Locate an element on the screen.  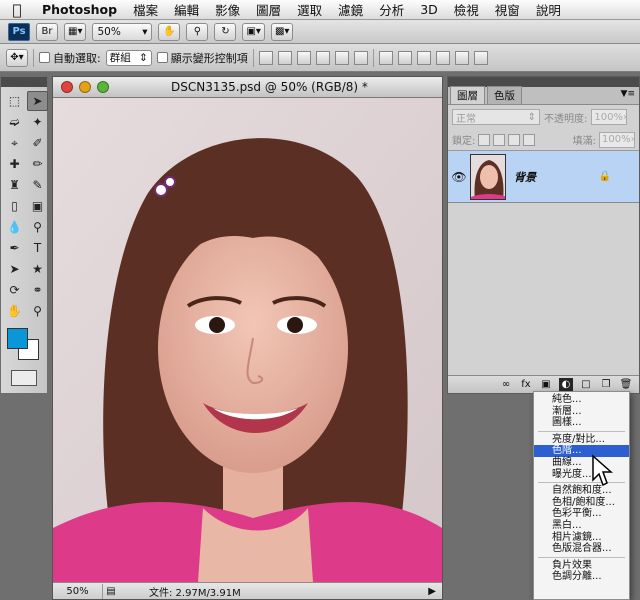
eraser-tool-icon: ▯ is located at coordinates (14, 206).